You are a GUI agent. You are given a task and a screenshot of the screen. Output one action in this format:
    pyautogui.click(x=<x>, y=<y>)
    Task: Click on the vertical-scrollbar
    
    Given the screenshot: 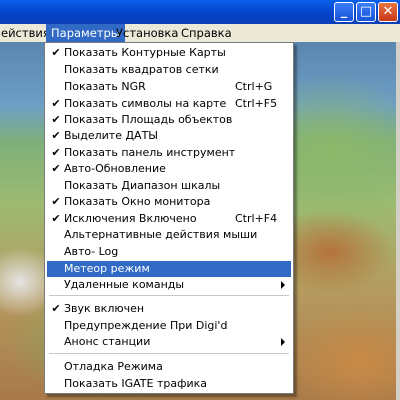 What is the action you would take?
    pyautogui.click(x=398, y=221)
    